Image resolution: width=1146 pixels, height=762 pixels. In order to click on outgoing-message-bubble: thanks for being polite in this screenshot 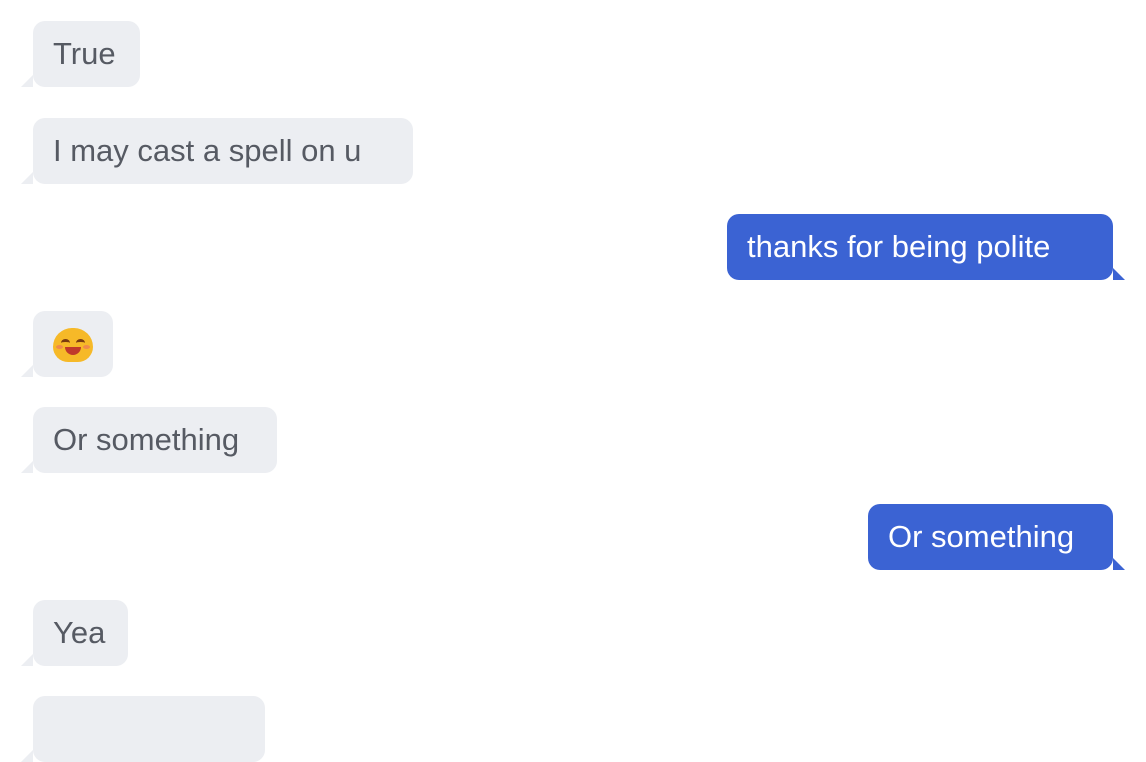, I will do `click(926, 247)`.